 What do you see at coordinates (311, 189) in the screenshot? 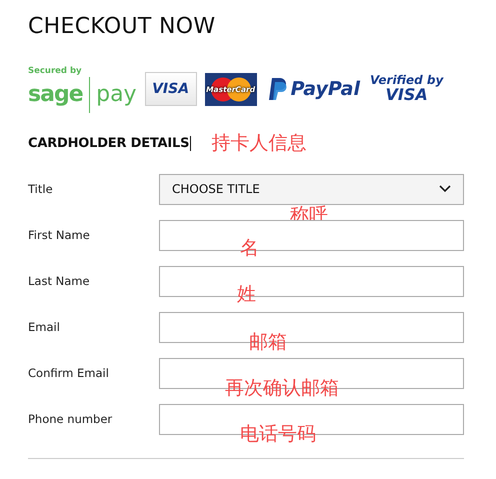
I see `title-select: CHOOSE TITLE` at bounding box center [311, 189].